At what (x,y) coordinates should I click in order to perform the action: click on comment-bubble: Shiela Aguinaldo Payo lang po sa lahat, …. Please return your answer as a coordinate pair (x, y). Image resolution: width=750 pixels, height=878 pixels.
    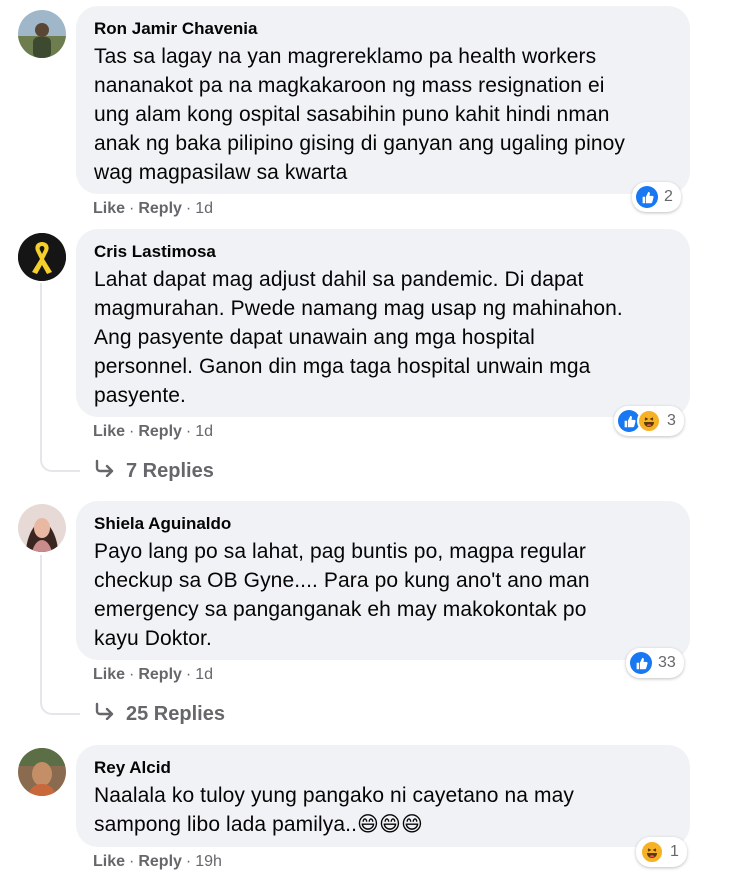
    Looking at the image, I should click on (383, 580).